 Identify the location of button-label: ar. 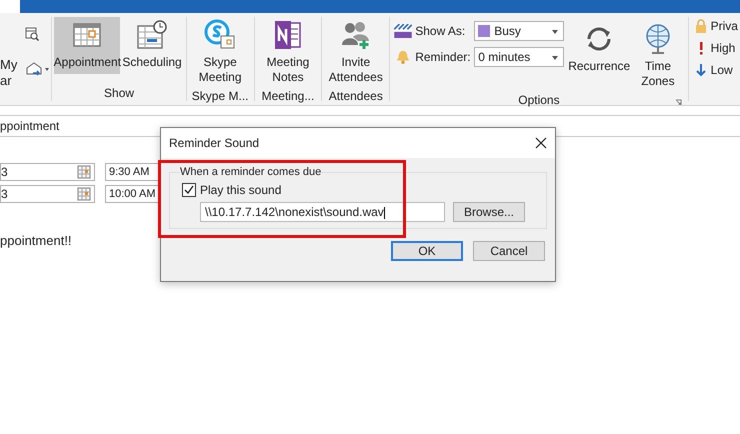
(6, 81).